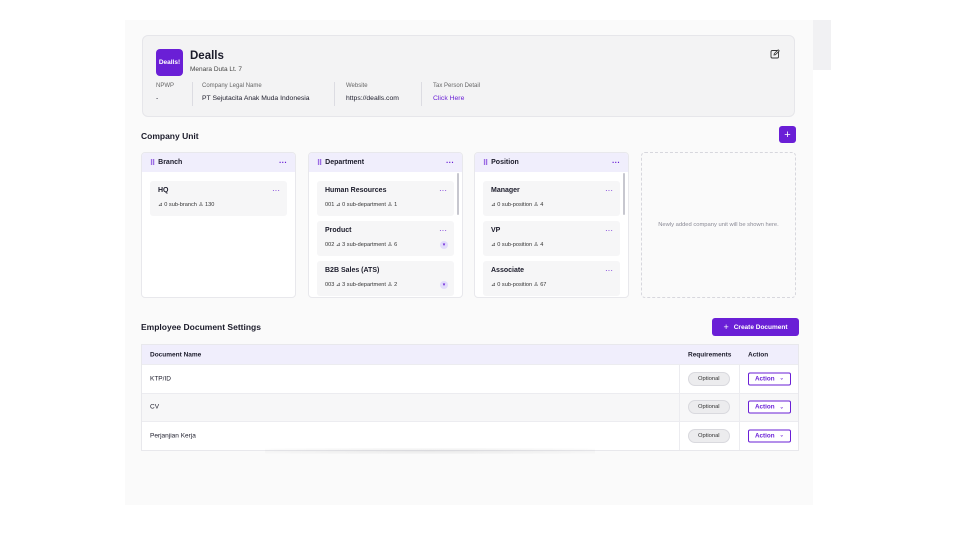 This screenshot has height=540, width=960. What do you see at coordinates (372, 92) in the screenshot?
I see `website-field: Website https://dealls.com` at bounding box center [372, 92].